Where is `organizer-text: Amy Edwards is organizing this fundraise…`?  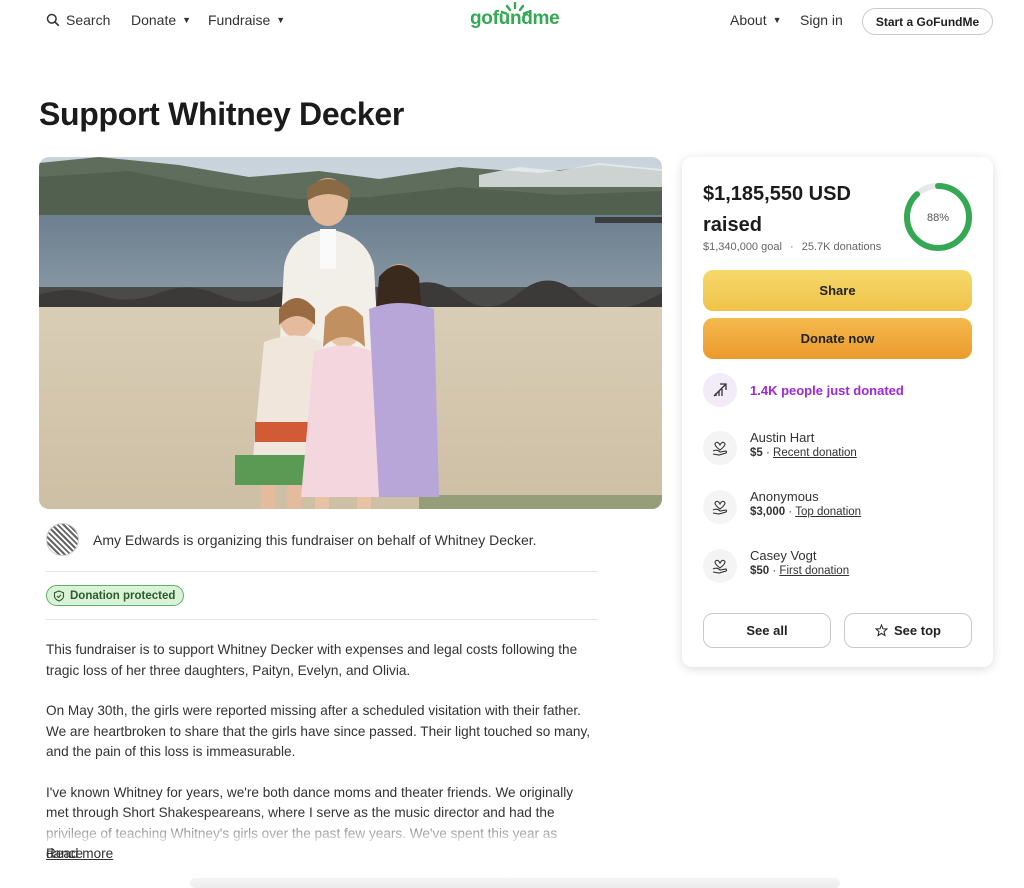 organizer-text: Amy Edwards is organizing this fundraise… is located at coordinates (315, 539).